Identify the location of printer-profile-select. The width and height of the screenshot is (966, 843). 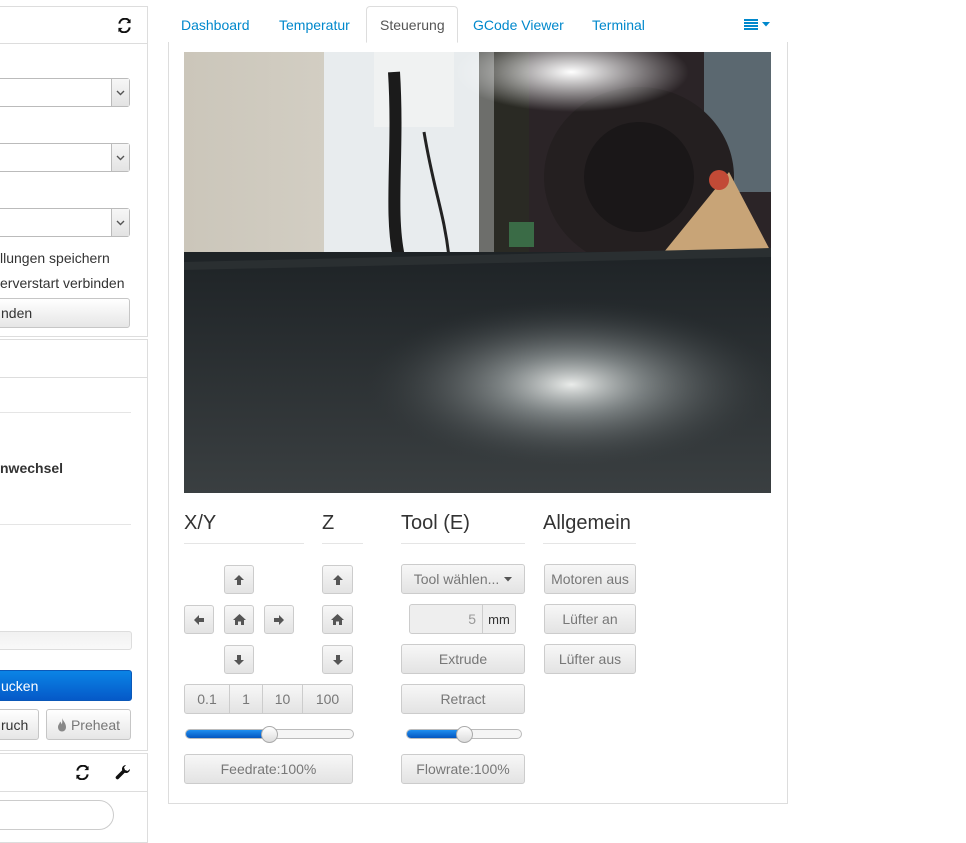
(65, 222).